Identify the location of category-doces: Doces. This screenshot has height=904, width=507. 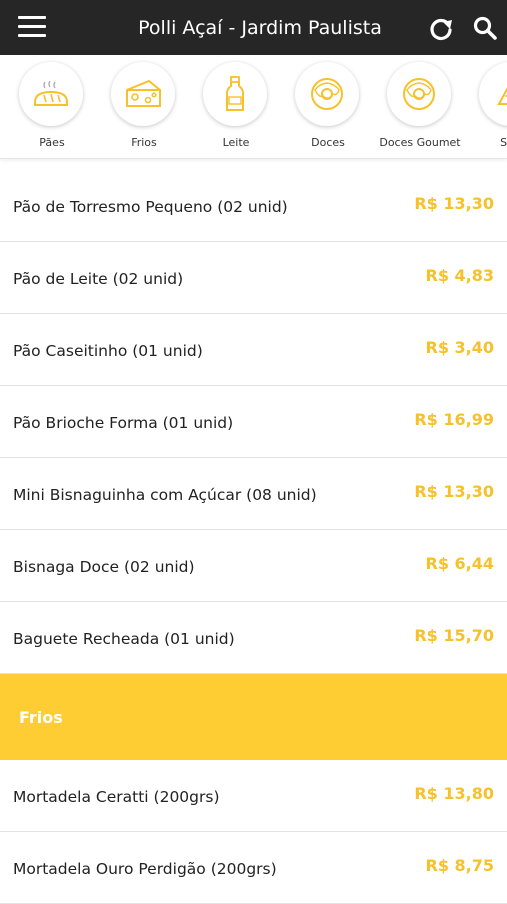
(328, 108).